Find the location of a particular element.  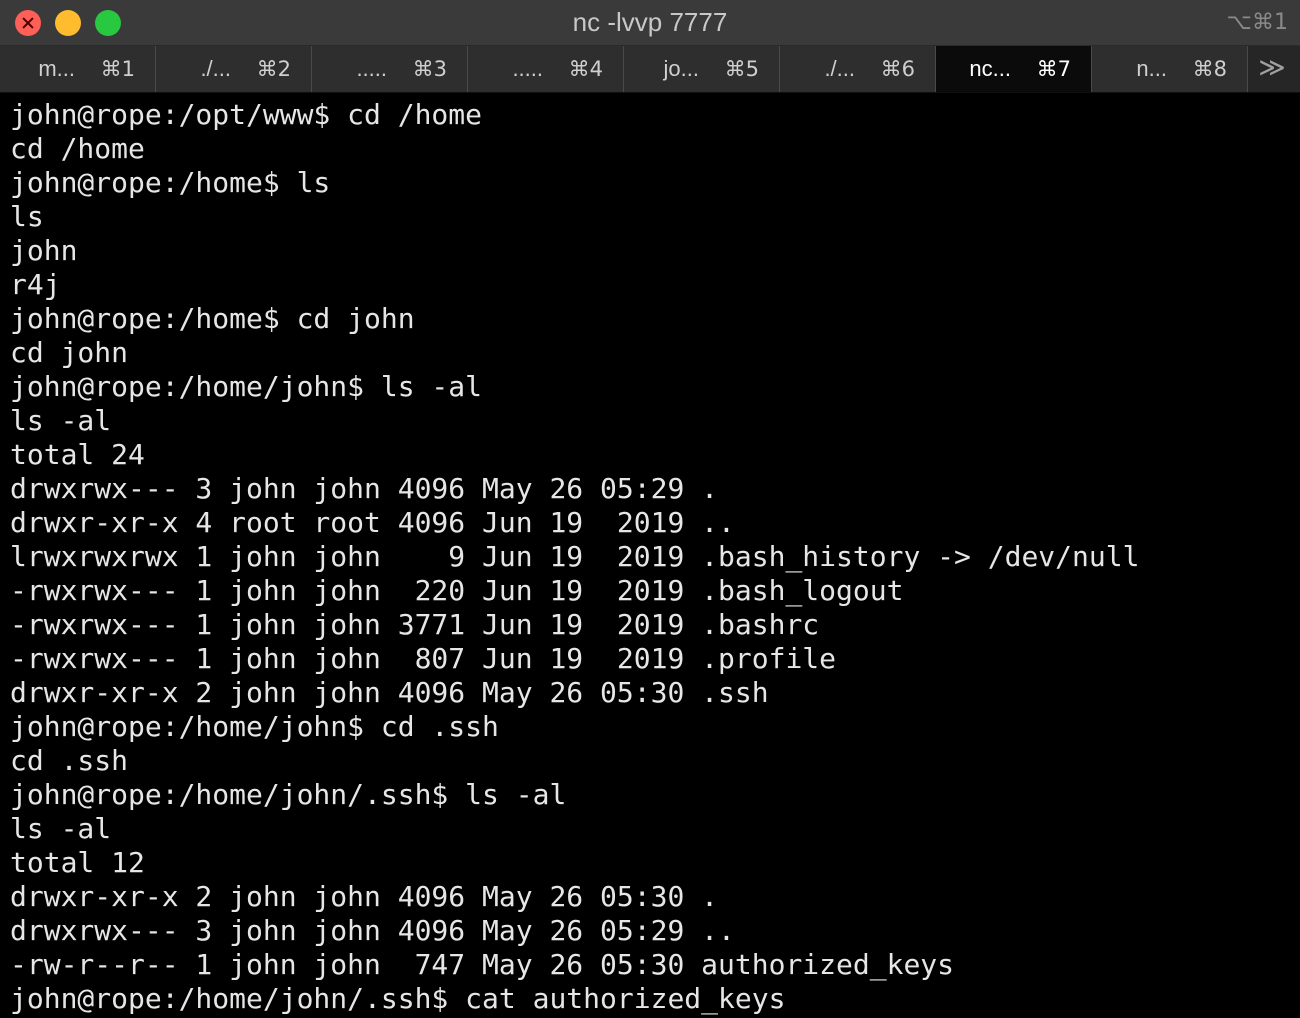

tab-7-active: nc... ⌘7 is located at coordinates (1014, 69).